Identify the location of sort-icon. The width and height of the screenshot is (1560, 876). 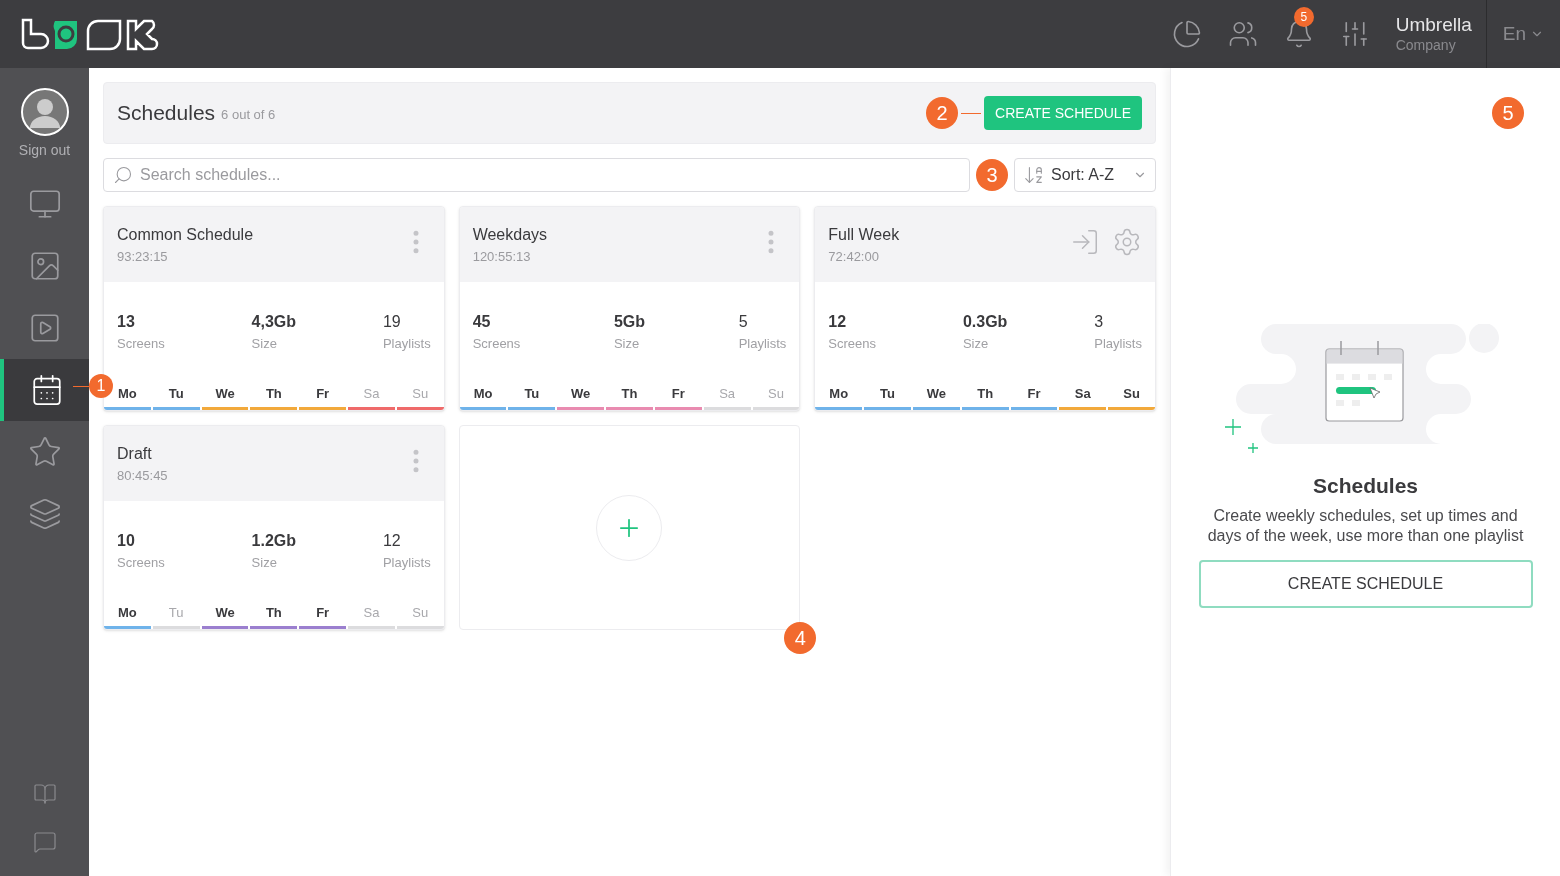
(1034, 175).